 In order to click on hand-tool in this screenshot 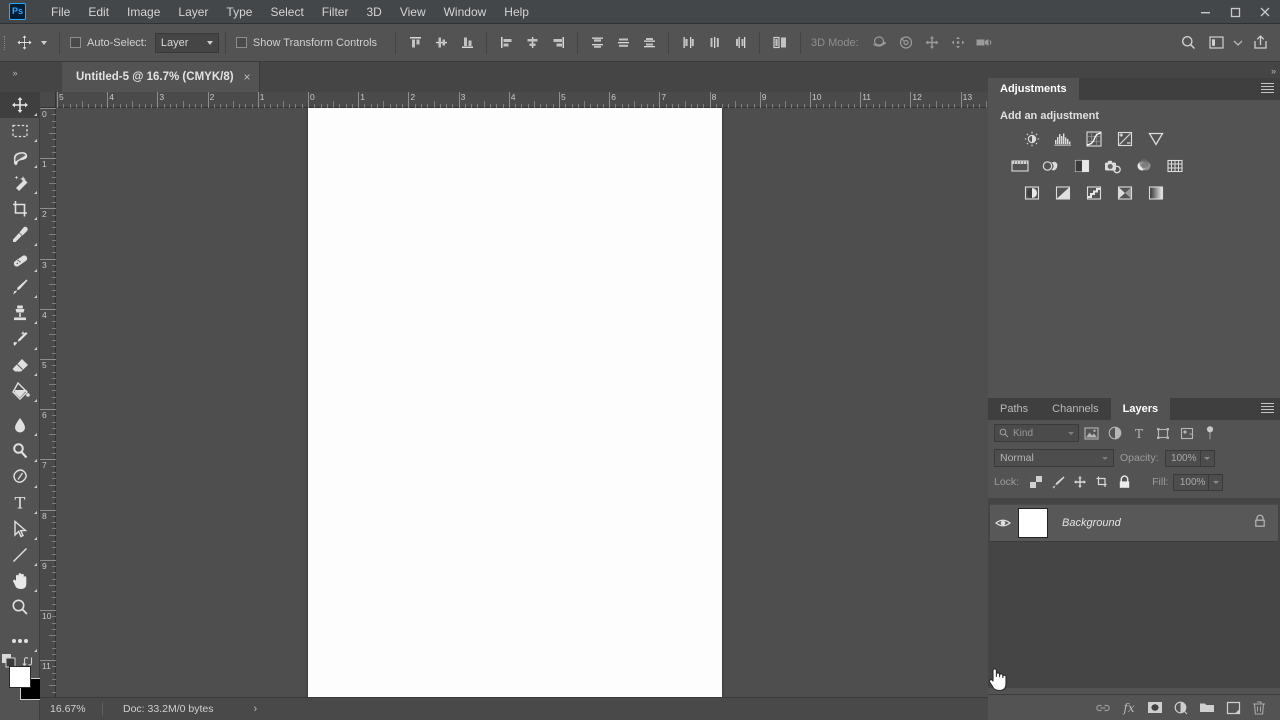, I will do `click(20, 581)`.